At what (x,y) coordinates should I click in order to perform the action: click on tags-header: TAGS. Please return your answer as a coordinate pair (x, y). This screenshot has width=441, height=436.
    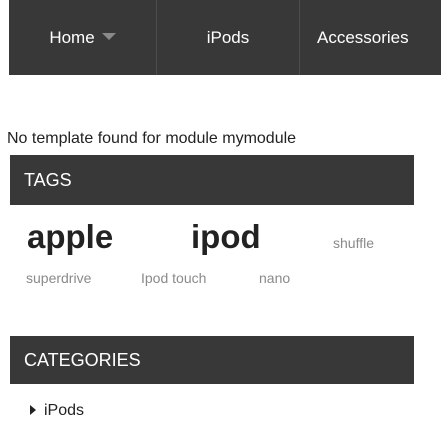
    Looking at the image, I should click on (212, 180).